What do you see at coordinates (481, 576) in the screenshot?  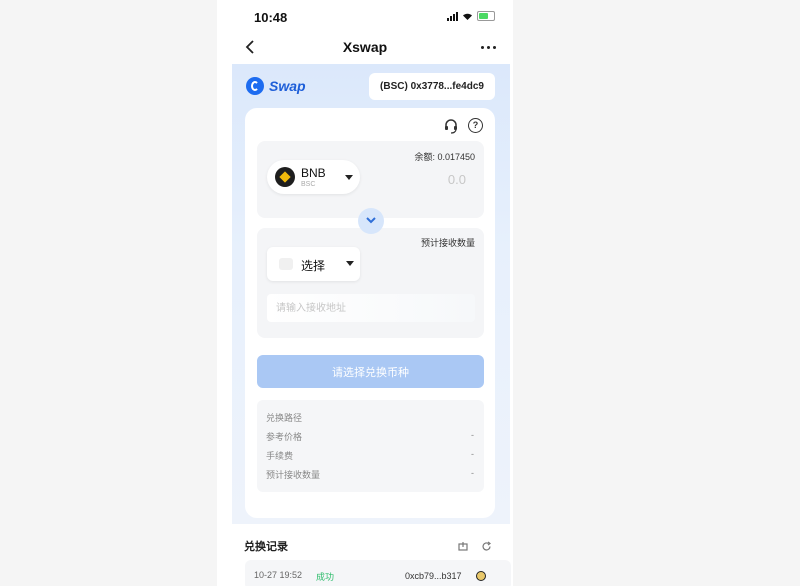 I see `avatar` at bounding box center [481, 576].